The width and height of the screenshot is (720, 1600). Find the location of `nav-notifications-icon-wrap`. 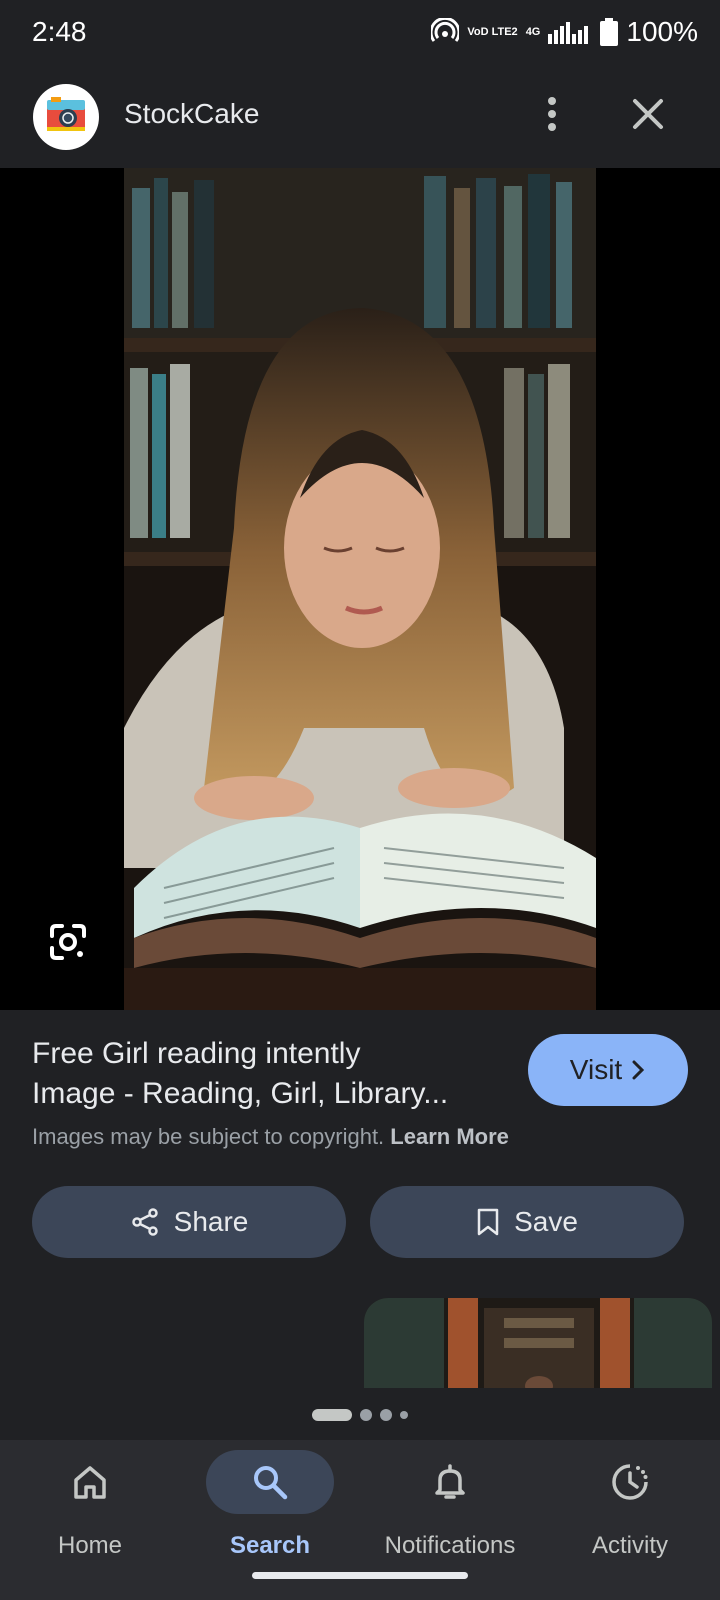

nav-notifications-icon-wrap is located at coordinates (450, 1482).